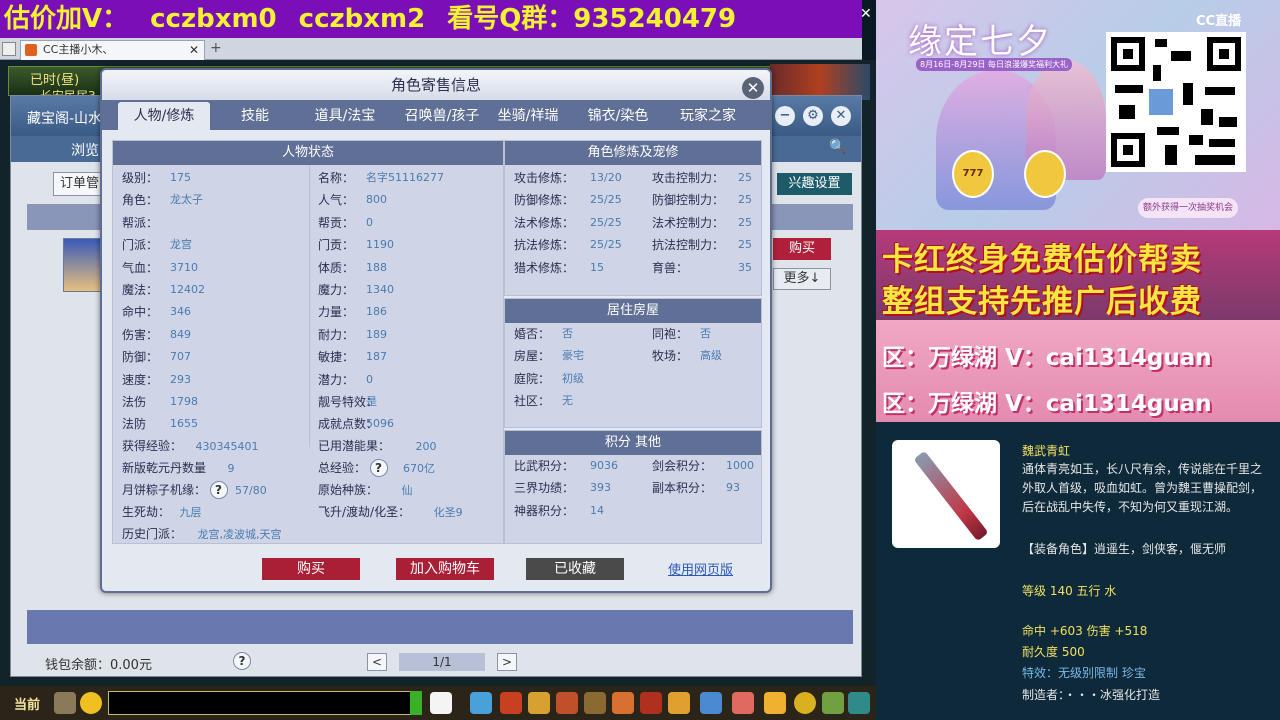  What do you see at coordinates (416, 703) in the screenshot?
I see `chat-send-indicator` at bounding box center [416, 703].